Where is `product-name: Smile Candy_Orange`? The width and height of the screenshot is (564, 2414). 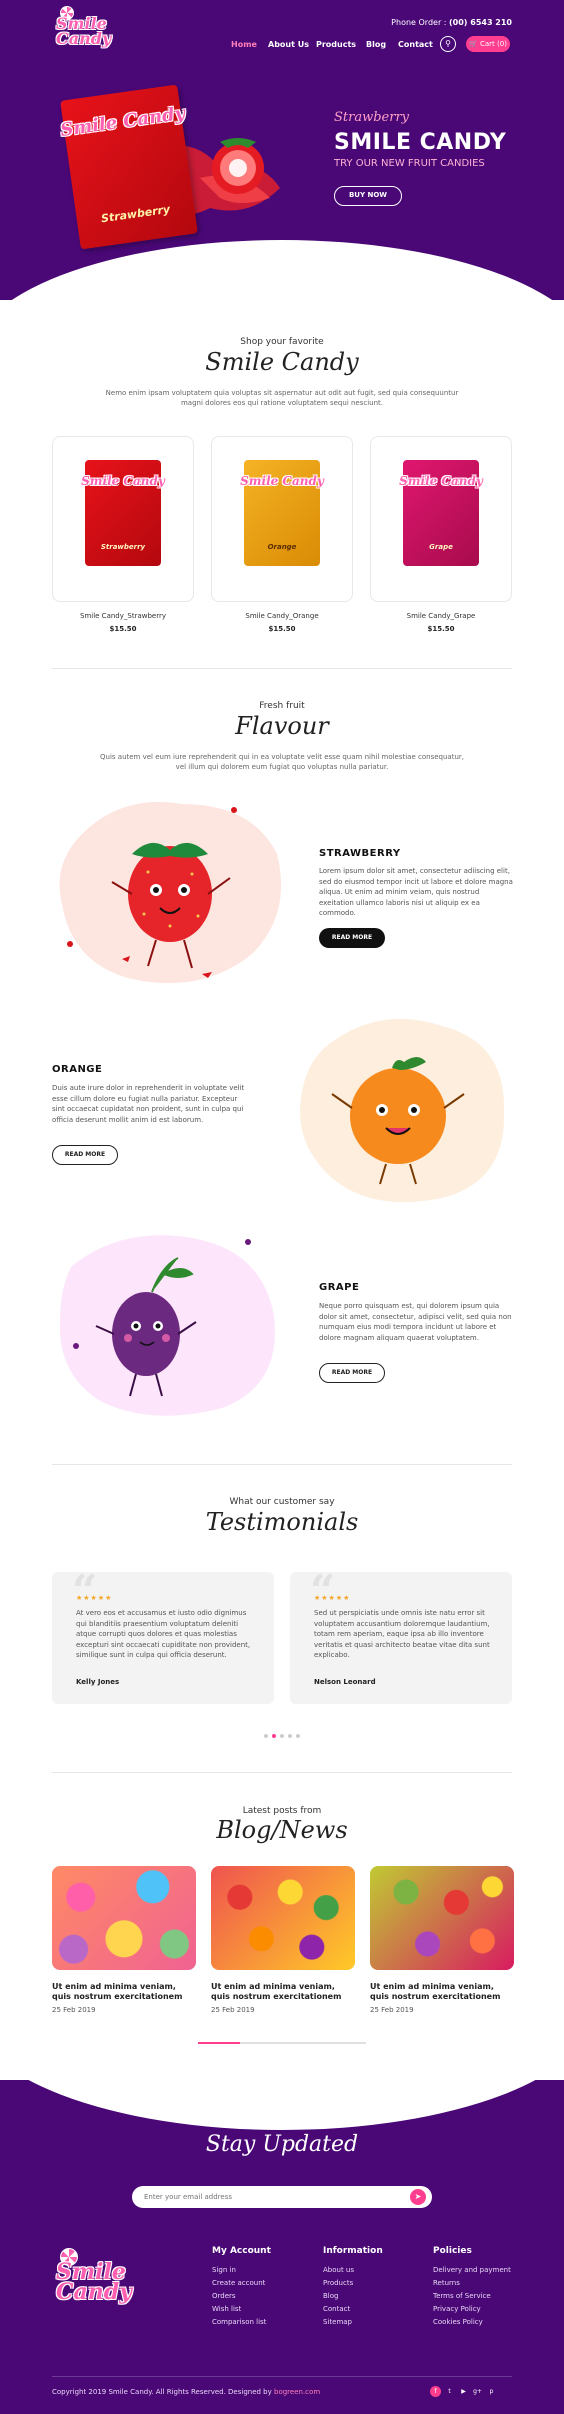
product-name: Smile Candy_Orange is located at coordinates (282, 616).